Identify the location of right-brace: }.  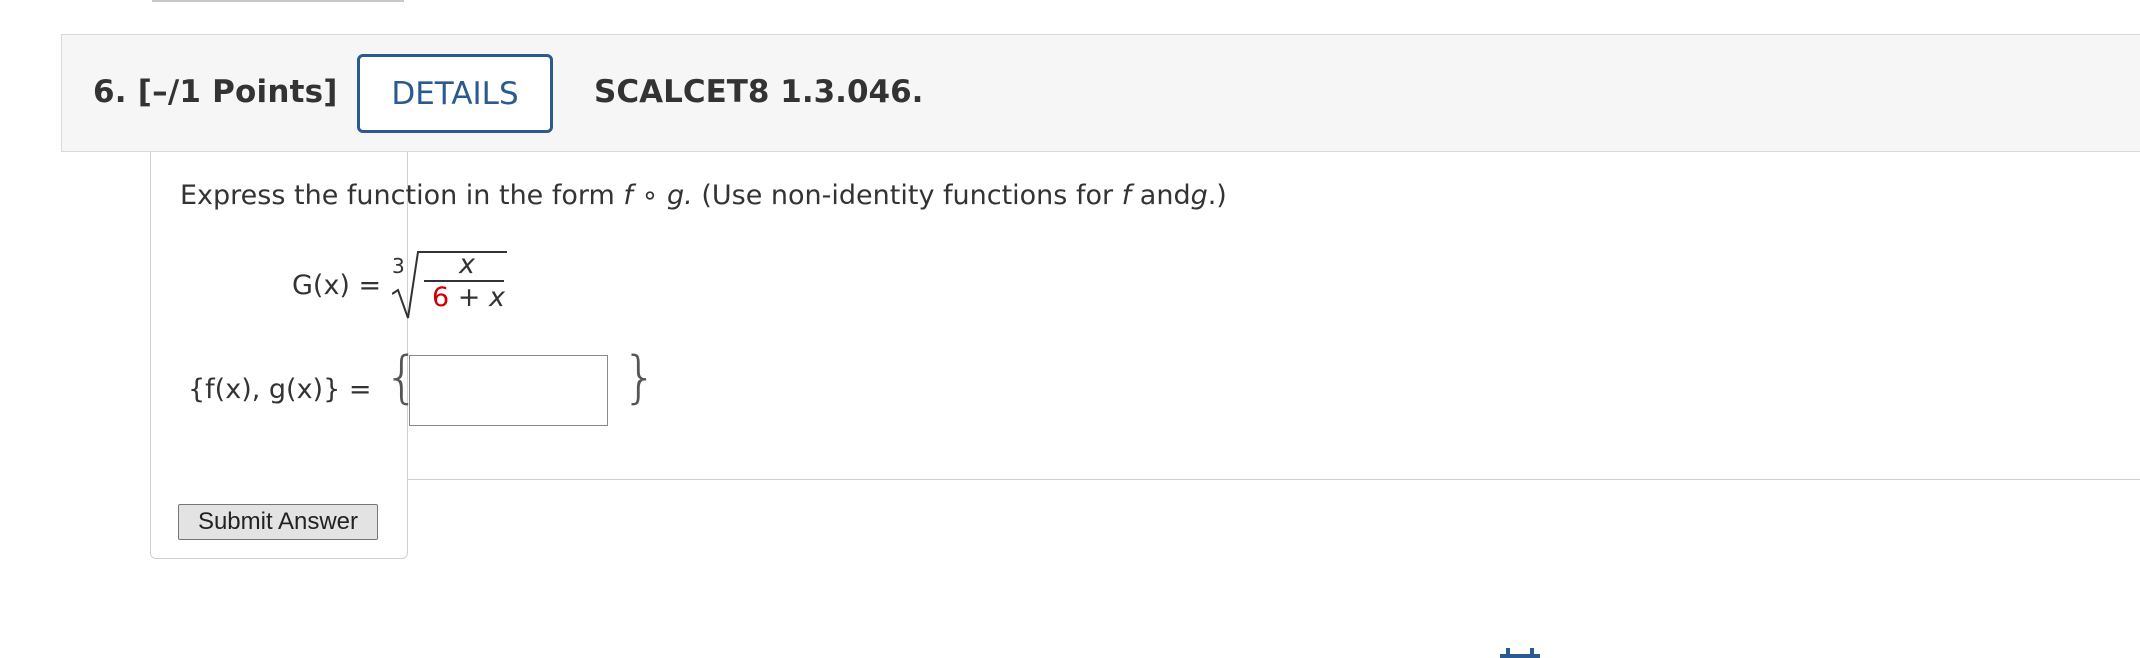
(640, 377).